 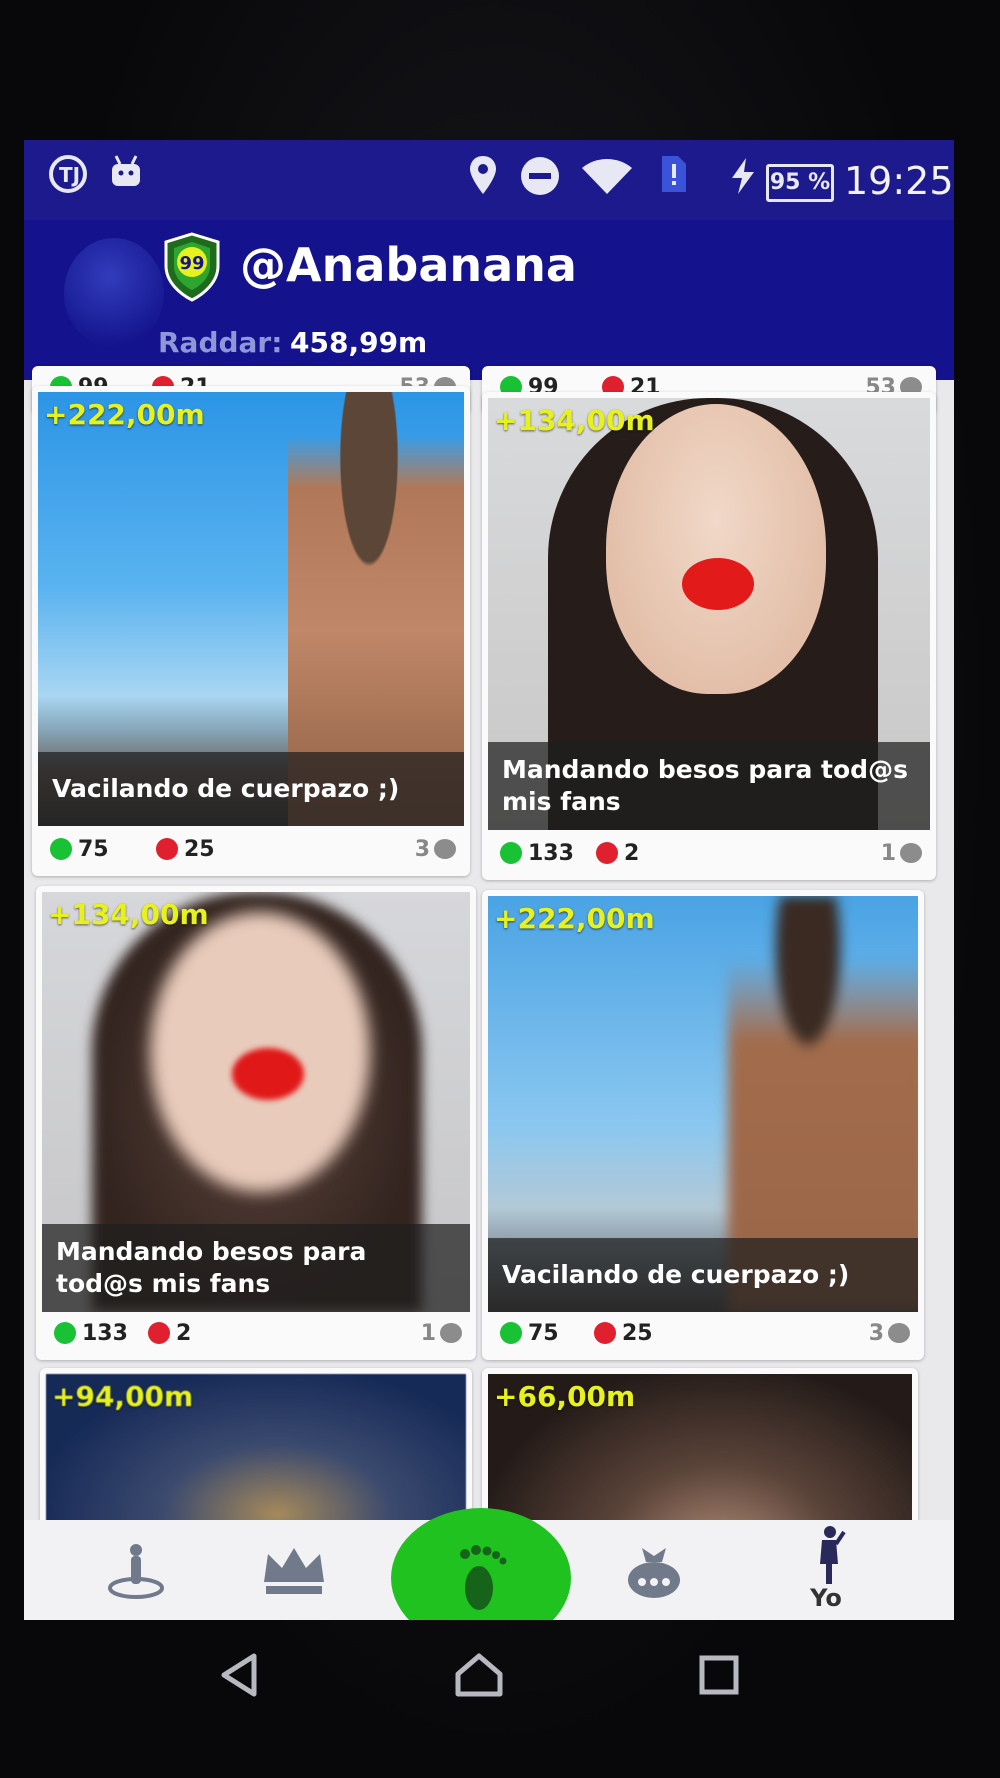 What do you see at coordinates (123, 1396) in the screenshot?
I see `distance-label: +94,00m` at bounding box center [123, 1396].